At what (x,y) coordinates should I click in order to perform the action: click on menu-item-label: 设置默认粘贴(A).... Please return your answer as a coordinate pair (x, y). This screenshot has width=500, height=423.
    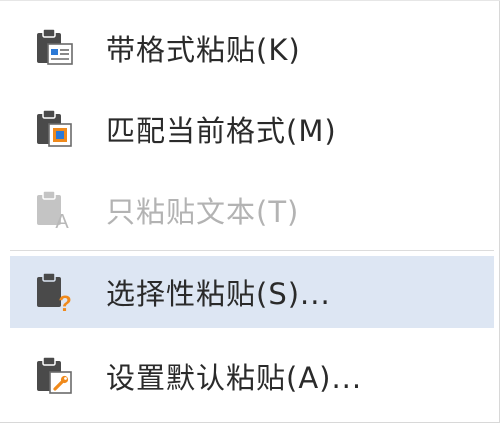
    Looking at the image, I should click on (234, 378).